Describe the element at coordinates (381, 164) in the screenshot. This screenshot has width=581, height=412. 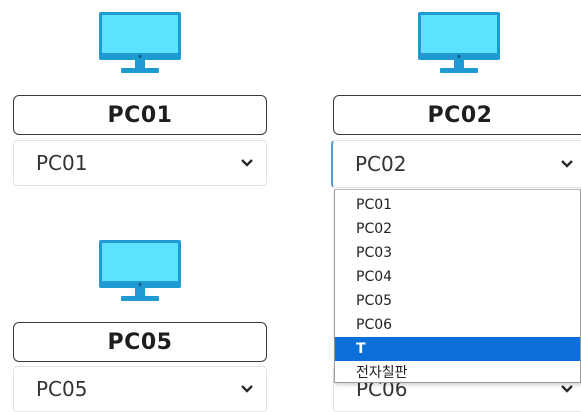
I see `select-value: PC02` at that location.